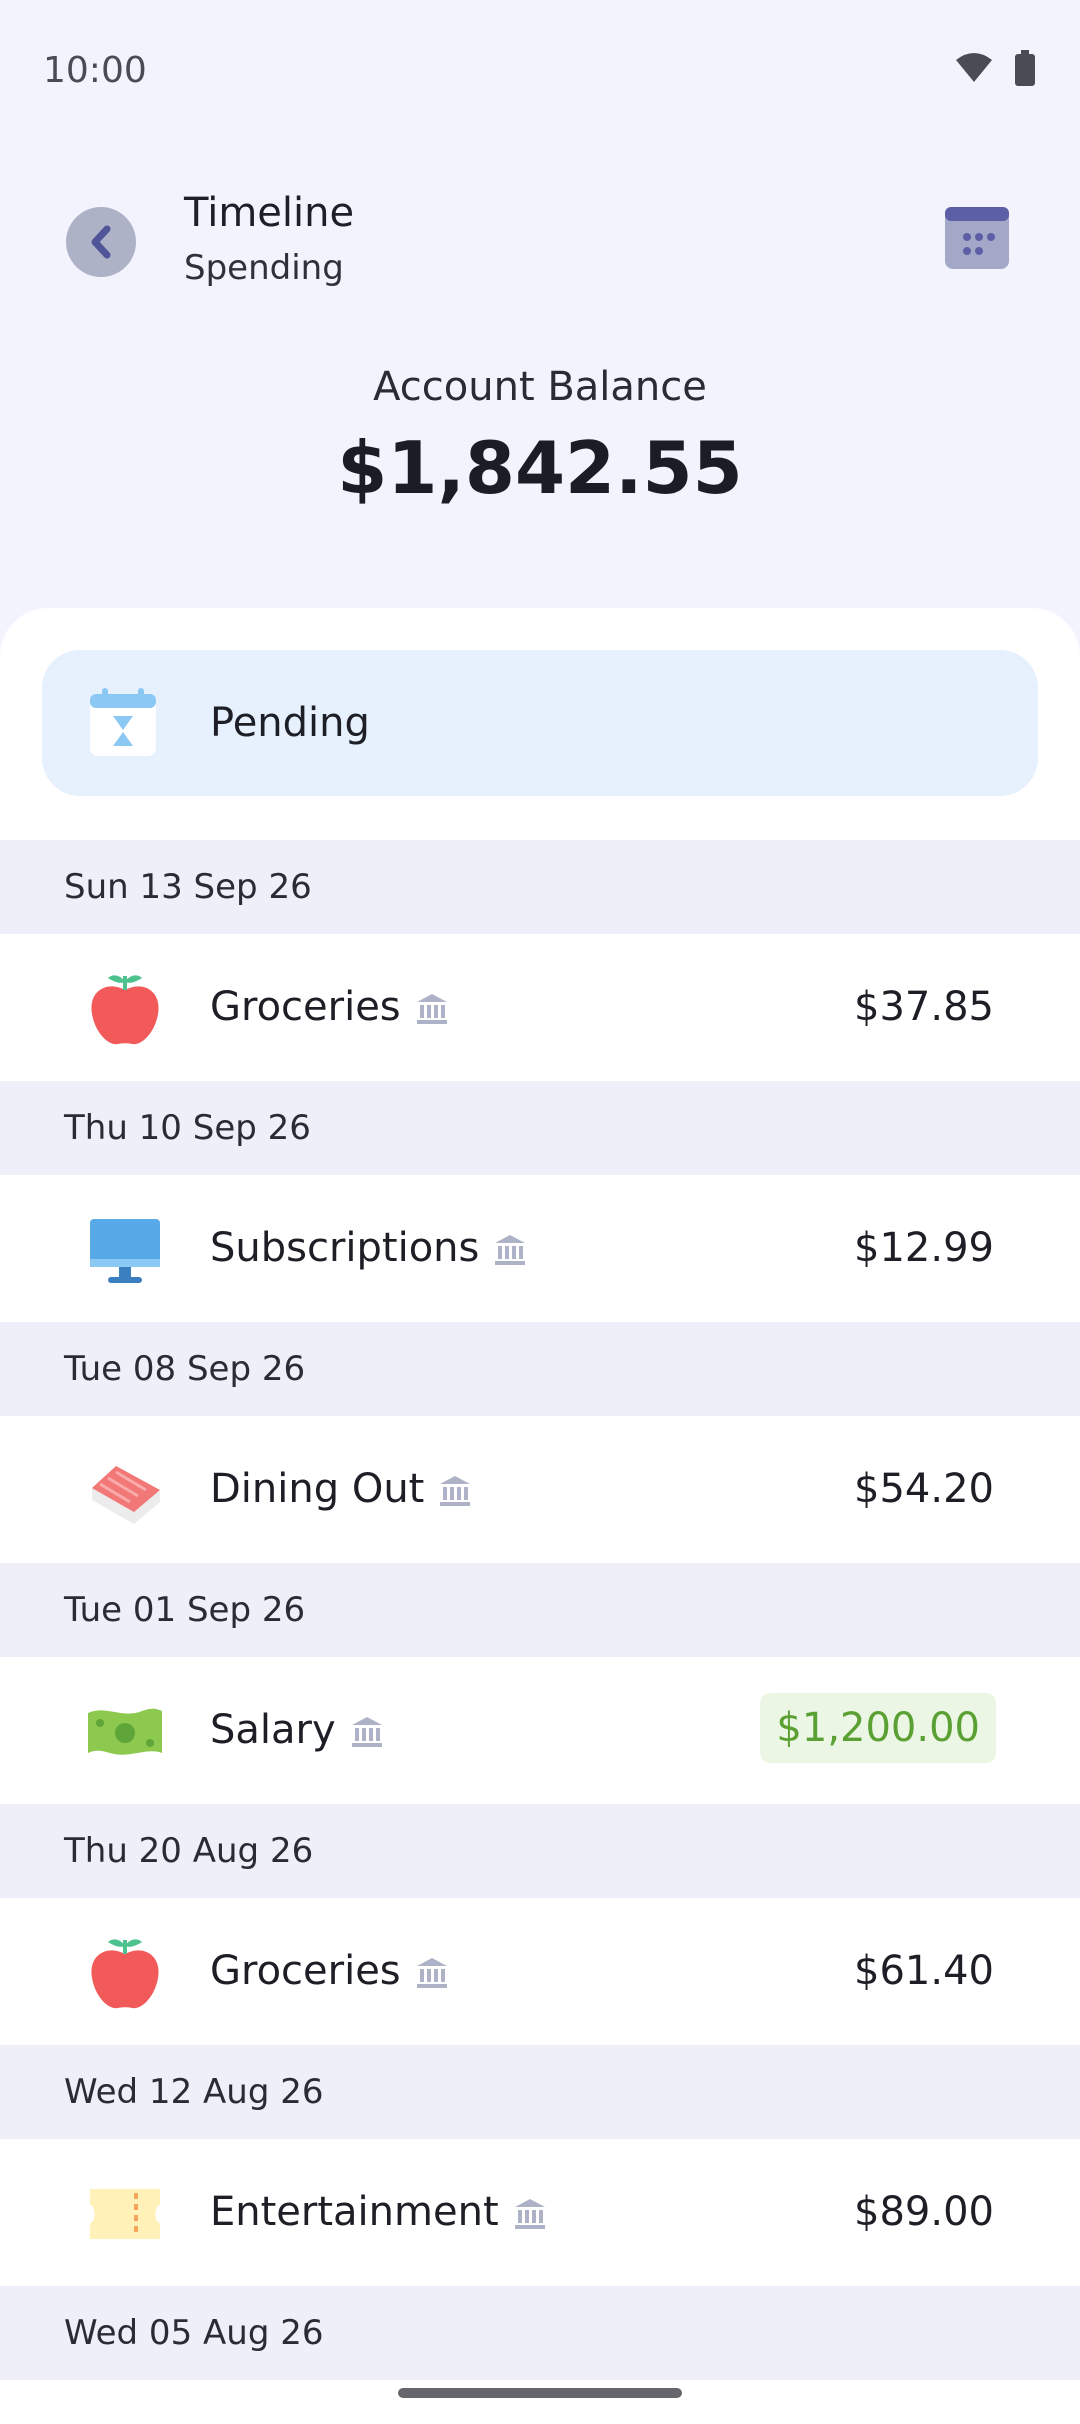 The image size is (1080, 2424). Describe the element at coordinates (540, 1007) in the screenshot. I see `transaction-row: Groceries $37.85` at that location.